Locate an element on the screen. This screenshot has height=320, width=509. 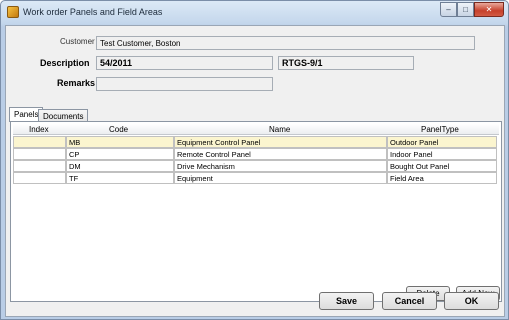
title-bar: Work order Panels and Field Areas – □ ✕ is located at coordinates (254, 13).